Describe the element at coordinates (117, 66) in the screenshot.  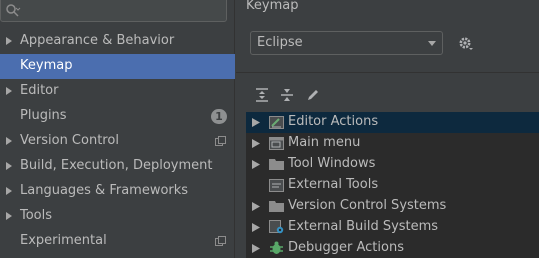
I see `tree-item-keymap: Keymap` at that location.